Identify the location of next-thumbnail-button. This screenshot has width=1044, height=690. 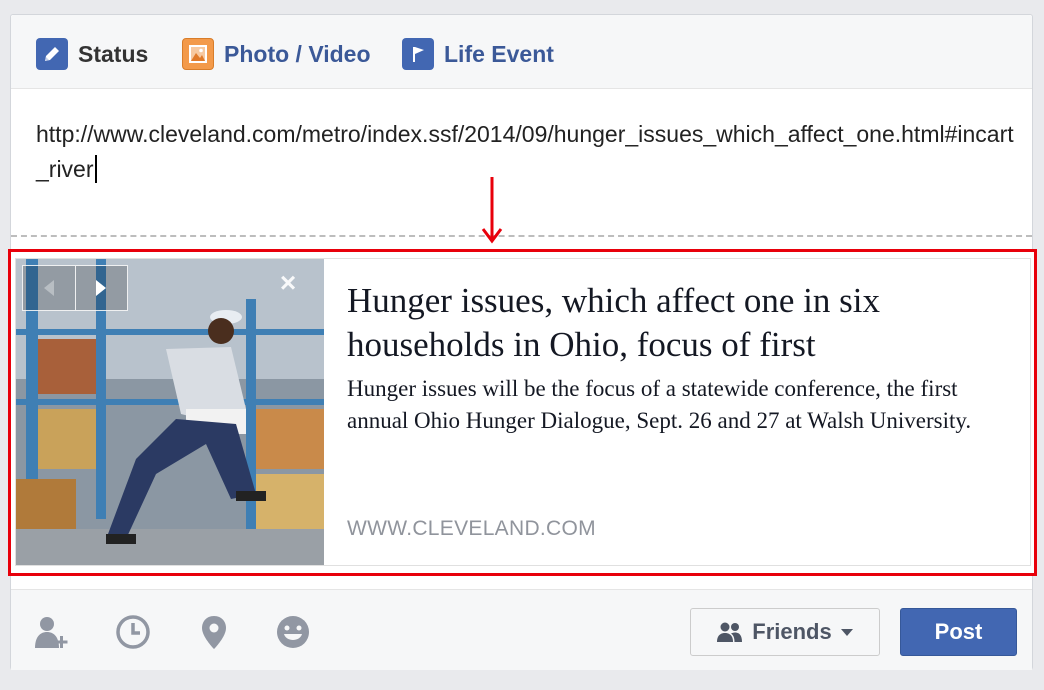
(101, 288).